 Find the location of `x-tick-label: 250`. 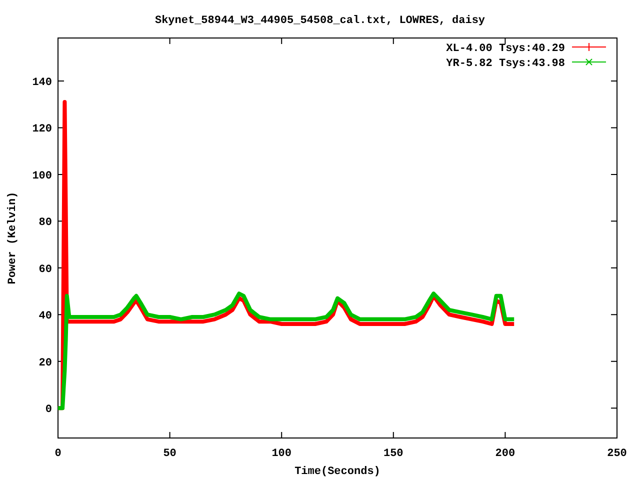

x-tick-label: 250 is located at coordinates (617, 454).